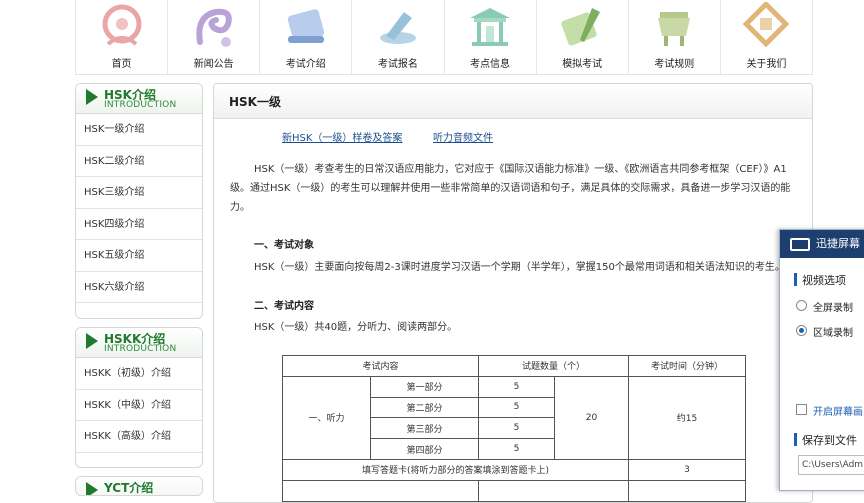 The height and width of the screenshot is (503, 864). What do you see at coordinates (801, 330) in the screenshot?
I see `region-record-radio` at bounding box center [801, 330].